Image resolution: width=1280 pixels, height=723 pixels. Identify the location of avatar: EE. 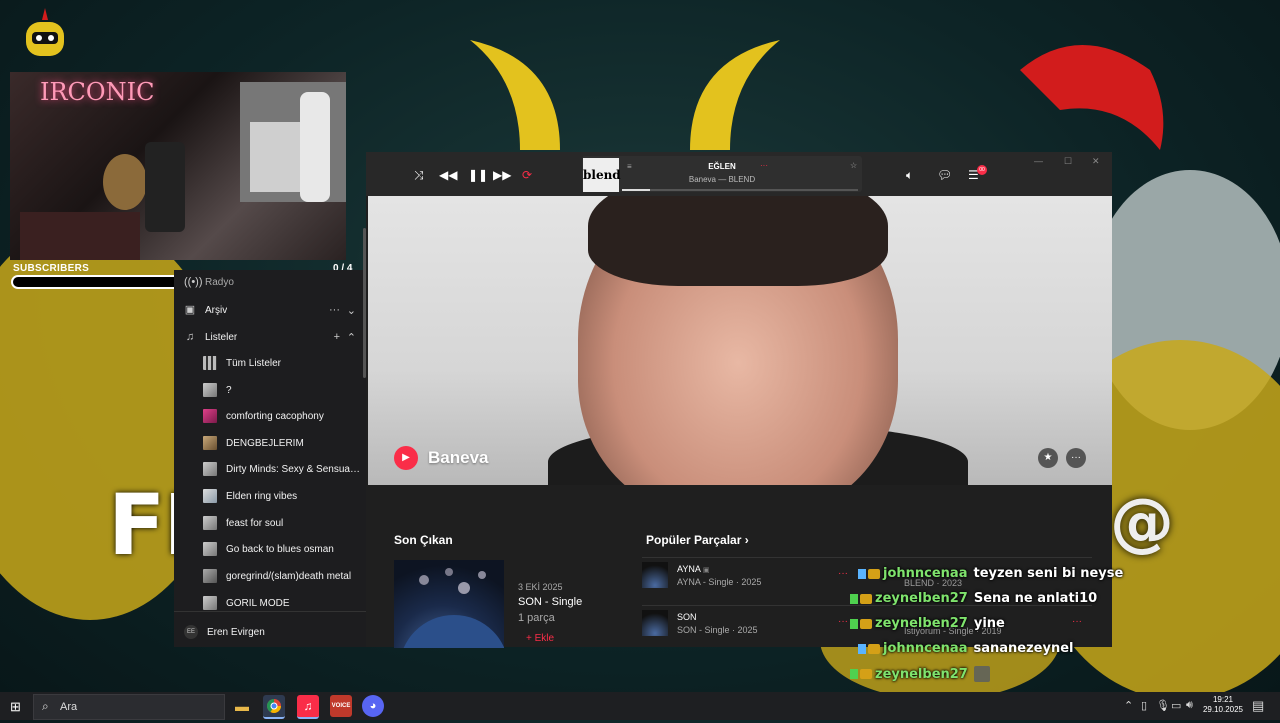
(191, 632).